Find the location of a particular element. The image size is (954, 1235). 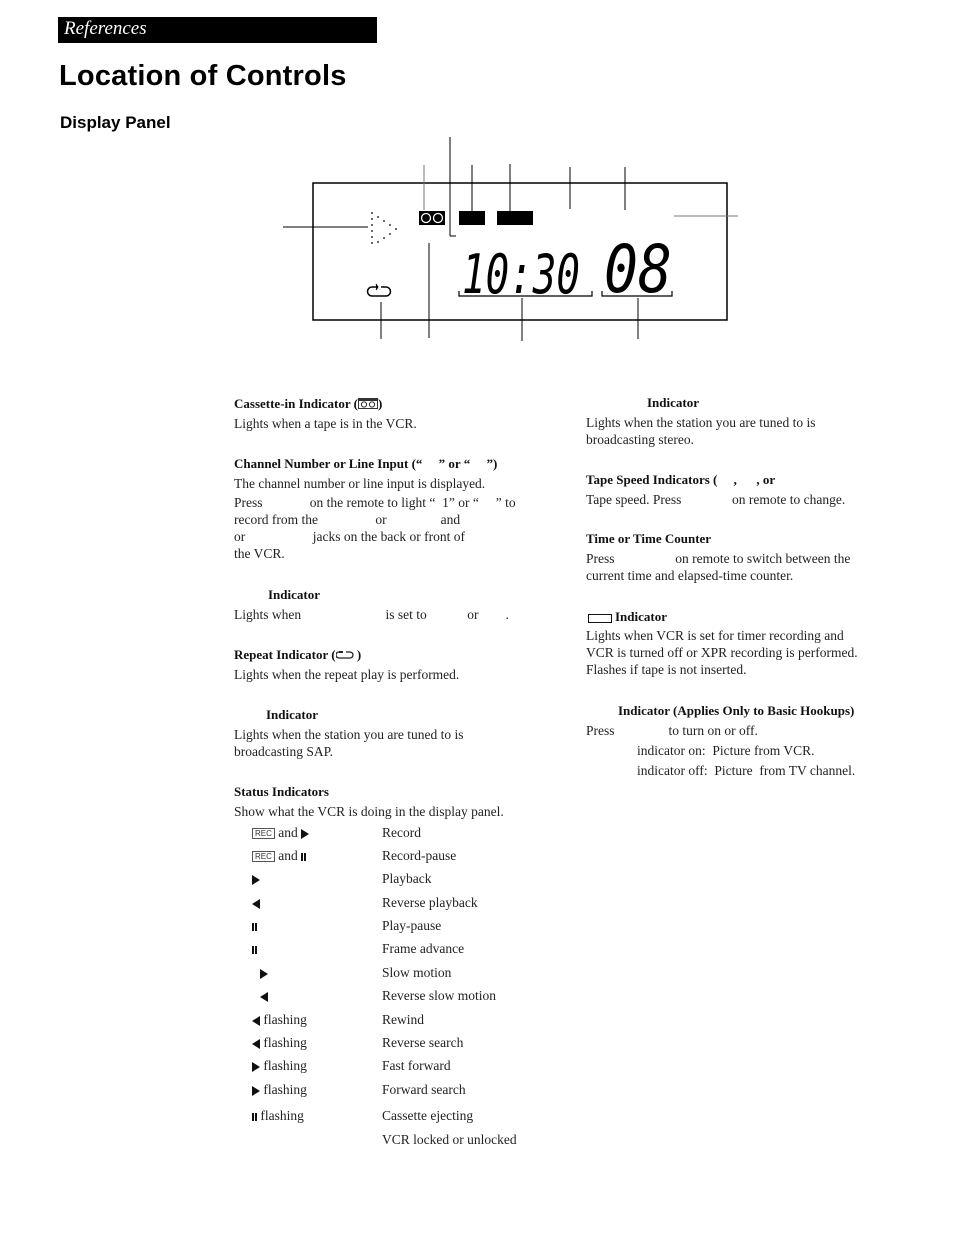

display-panel-diagram: 10:30 08 is located at coordinates (510, 239).